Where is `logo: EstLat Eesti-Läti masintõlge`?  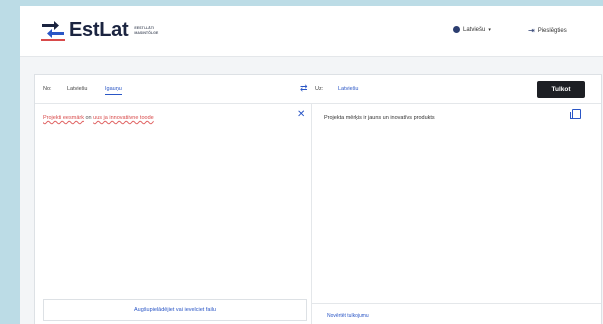 logo: EstLat Eesti-Läti masintõlge is located at coordinates (102, 30).